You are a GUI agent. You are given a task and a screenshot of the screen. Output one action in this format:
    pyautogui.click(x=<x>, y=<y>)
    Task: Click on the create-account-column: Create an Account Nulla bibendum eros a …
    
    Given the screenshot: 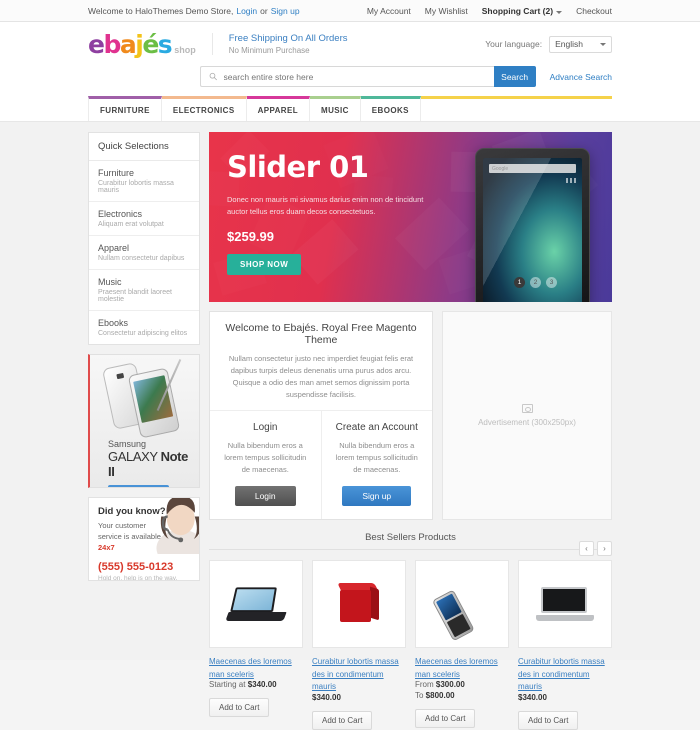 What is the action you would take?
    pyautogui.click(x=376, y=465)
    